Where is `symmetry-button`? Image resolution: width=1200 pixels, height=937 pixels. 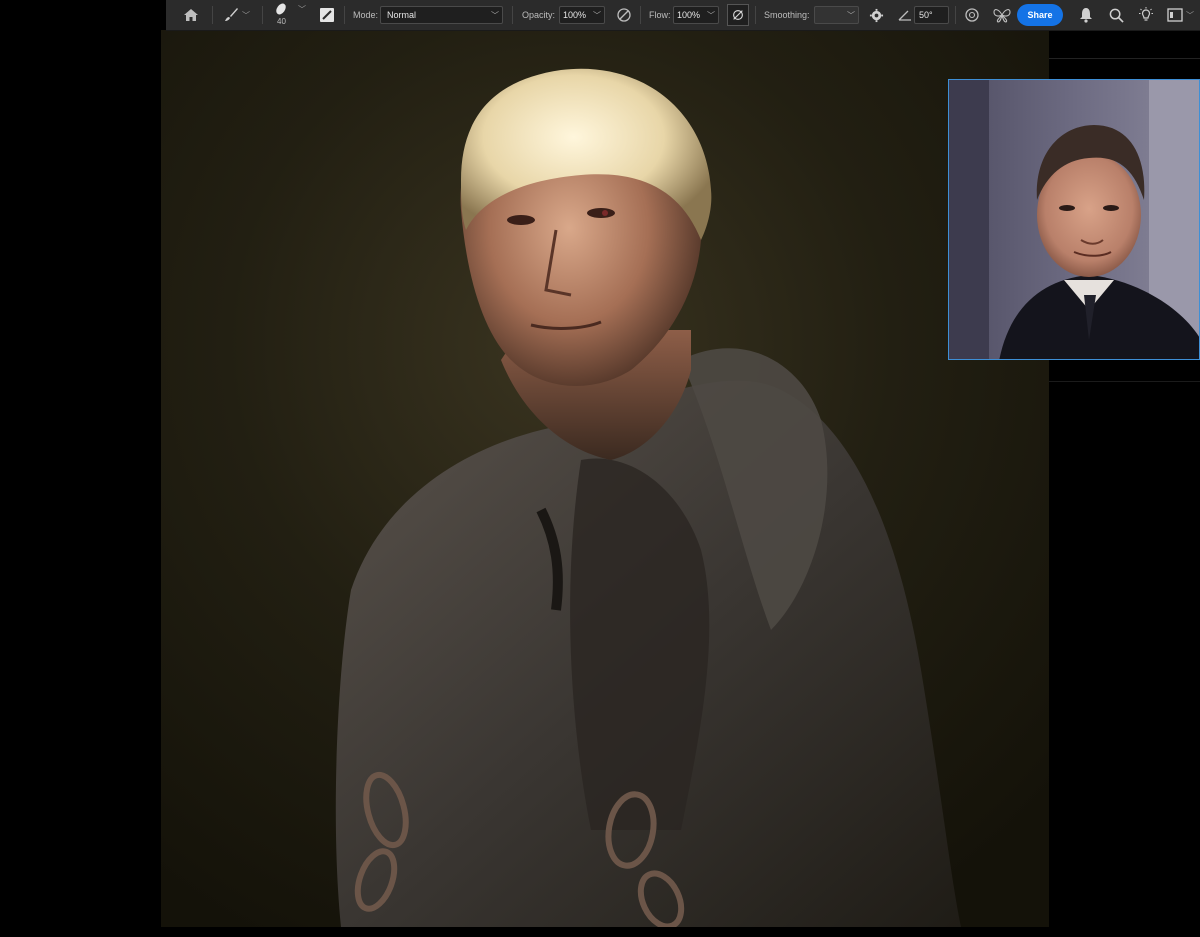 symmetry-button is located at coordinates (1002, 15).